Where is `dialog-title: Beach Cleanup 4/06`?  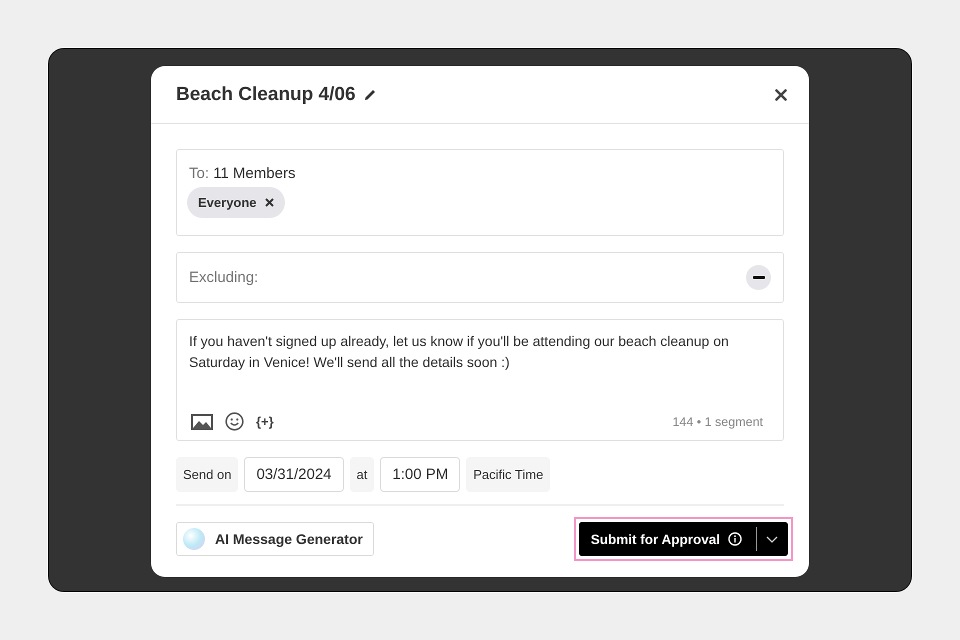 dialog-title: Beach Cleanup 4/06 is located at coordinates (266, 95).